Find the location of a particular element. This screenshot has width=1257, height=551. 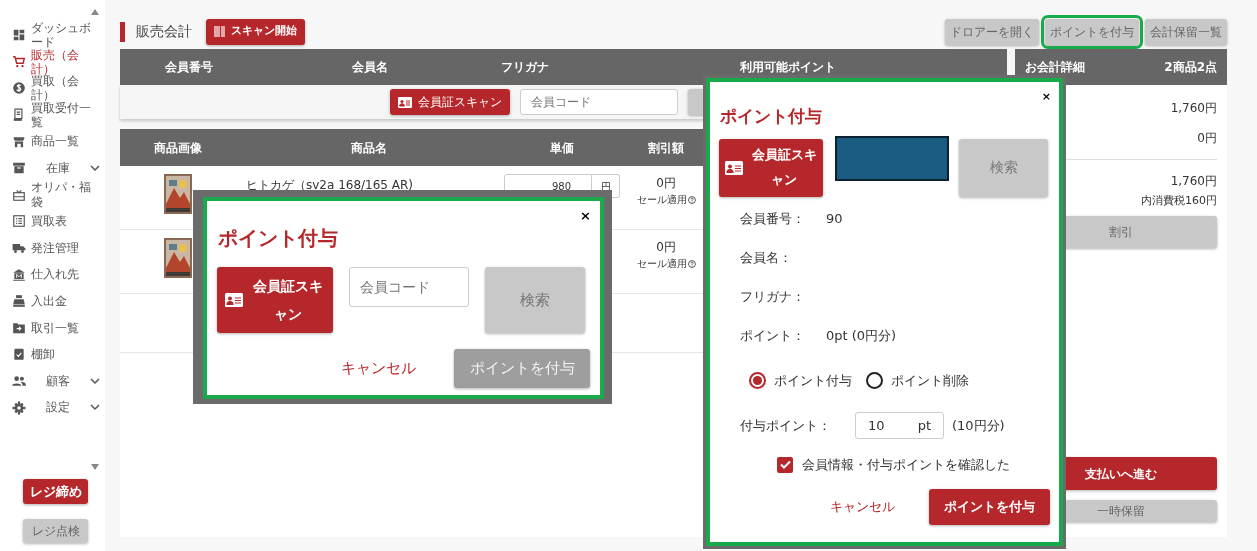

scan-start-button: スキャン開始 is located at coordinates (255, 31).